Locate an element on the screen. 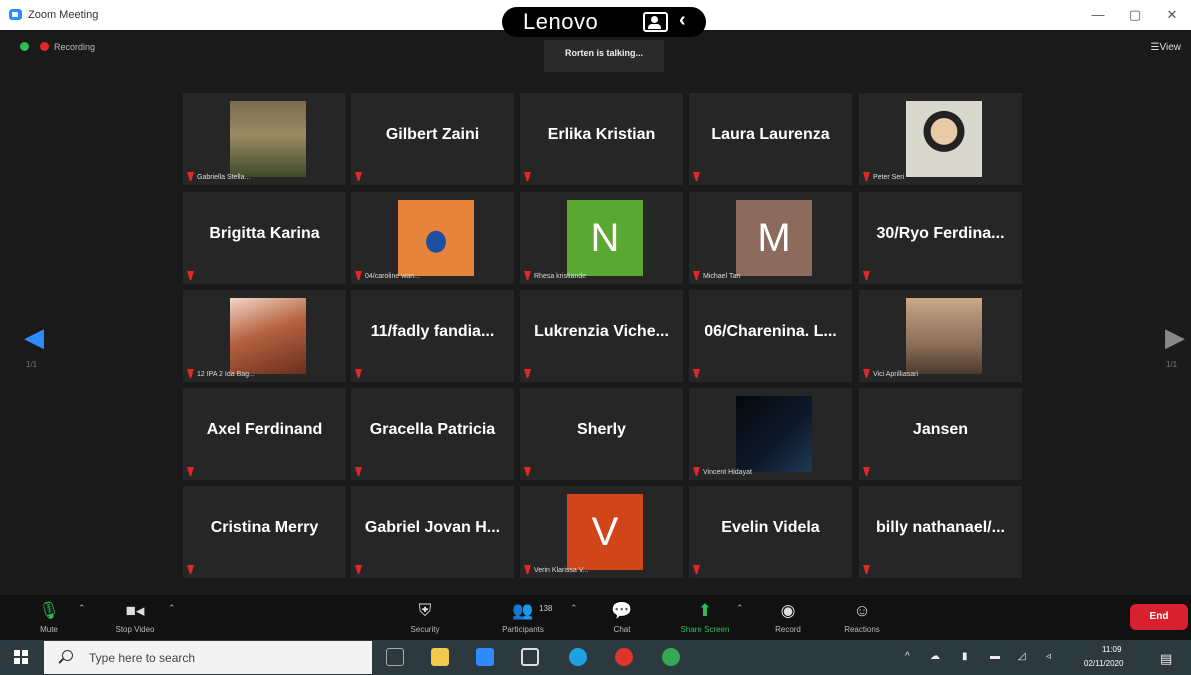 This screenshot has width=1191, height=675. edge-browser-icon is located at coordinates (578, 657).